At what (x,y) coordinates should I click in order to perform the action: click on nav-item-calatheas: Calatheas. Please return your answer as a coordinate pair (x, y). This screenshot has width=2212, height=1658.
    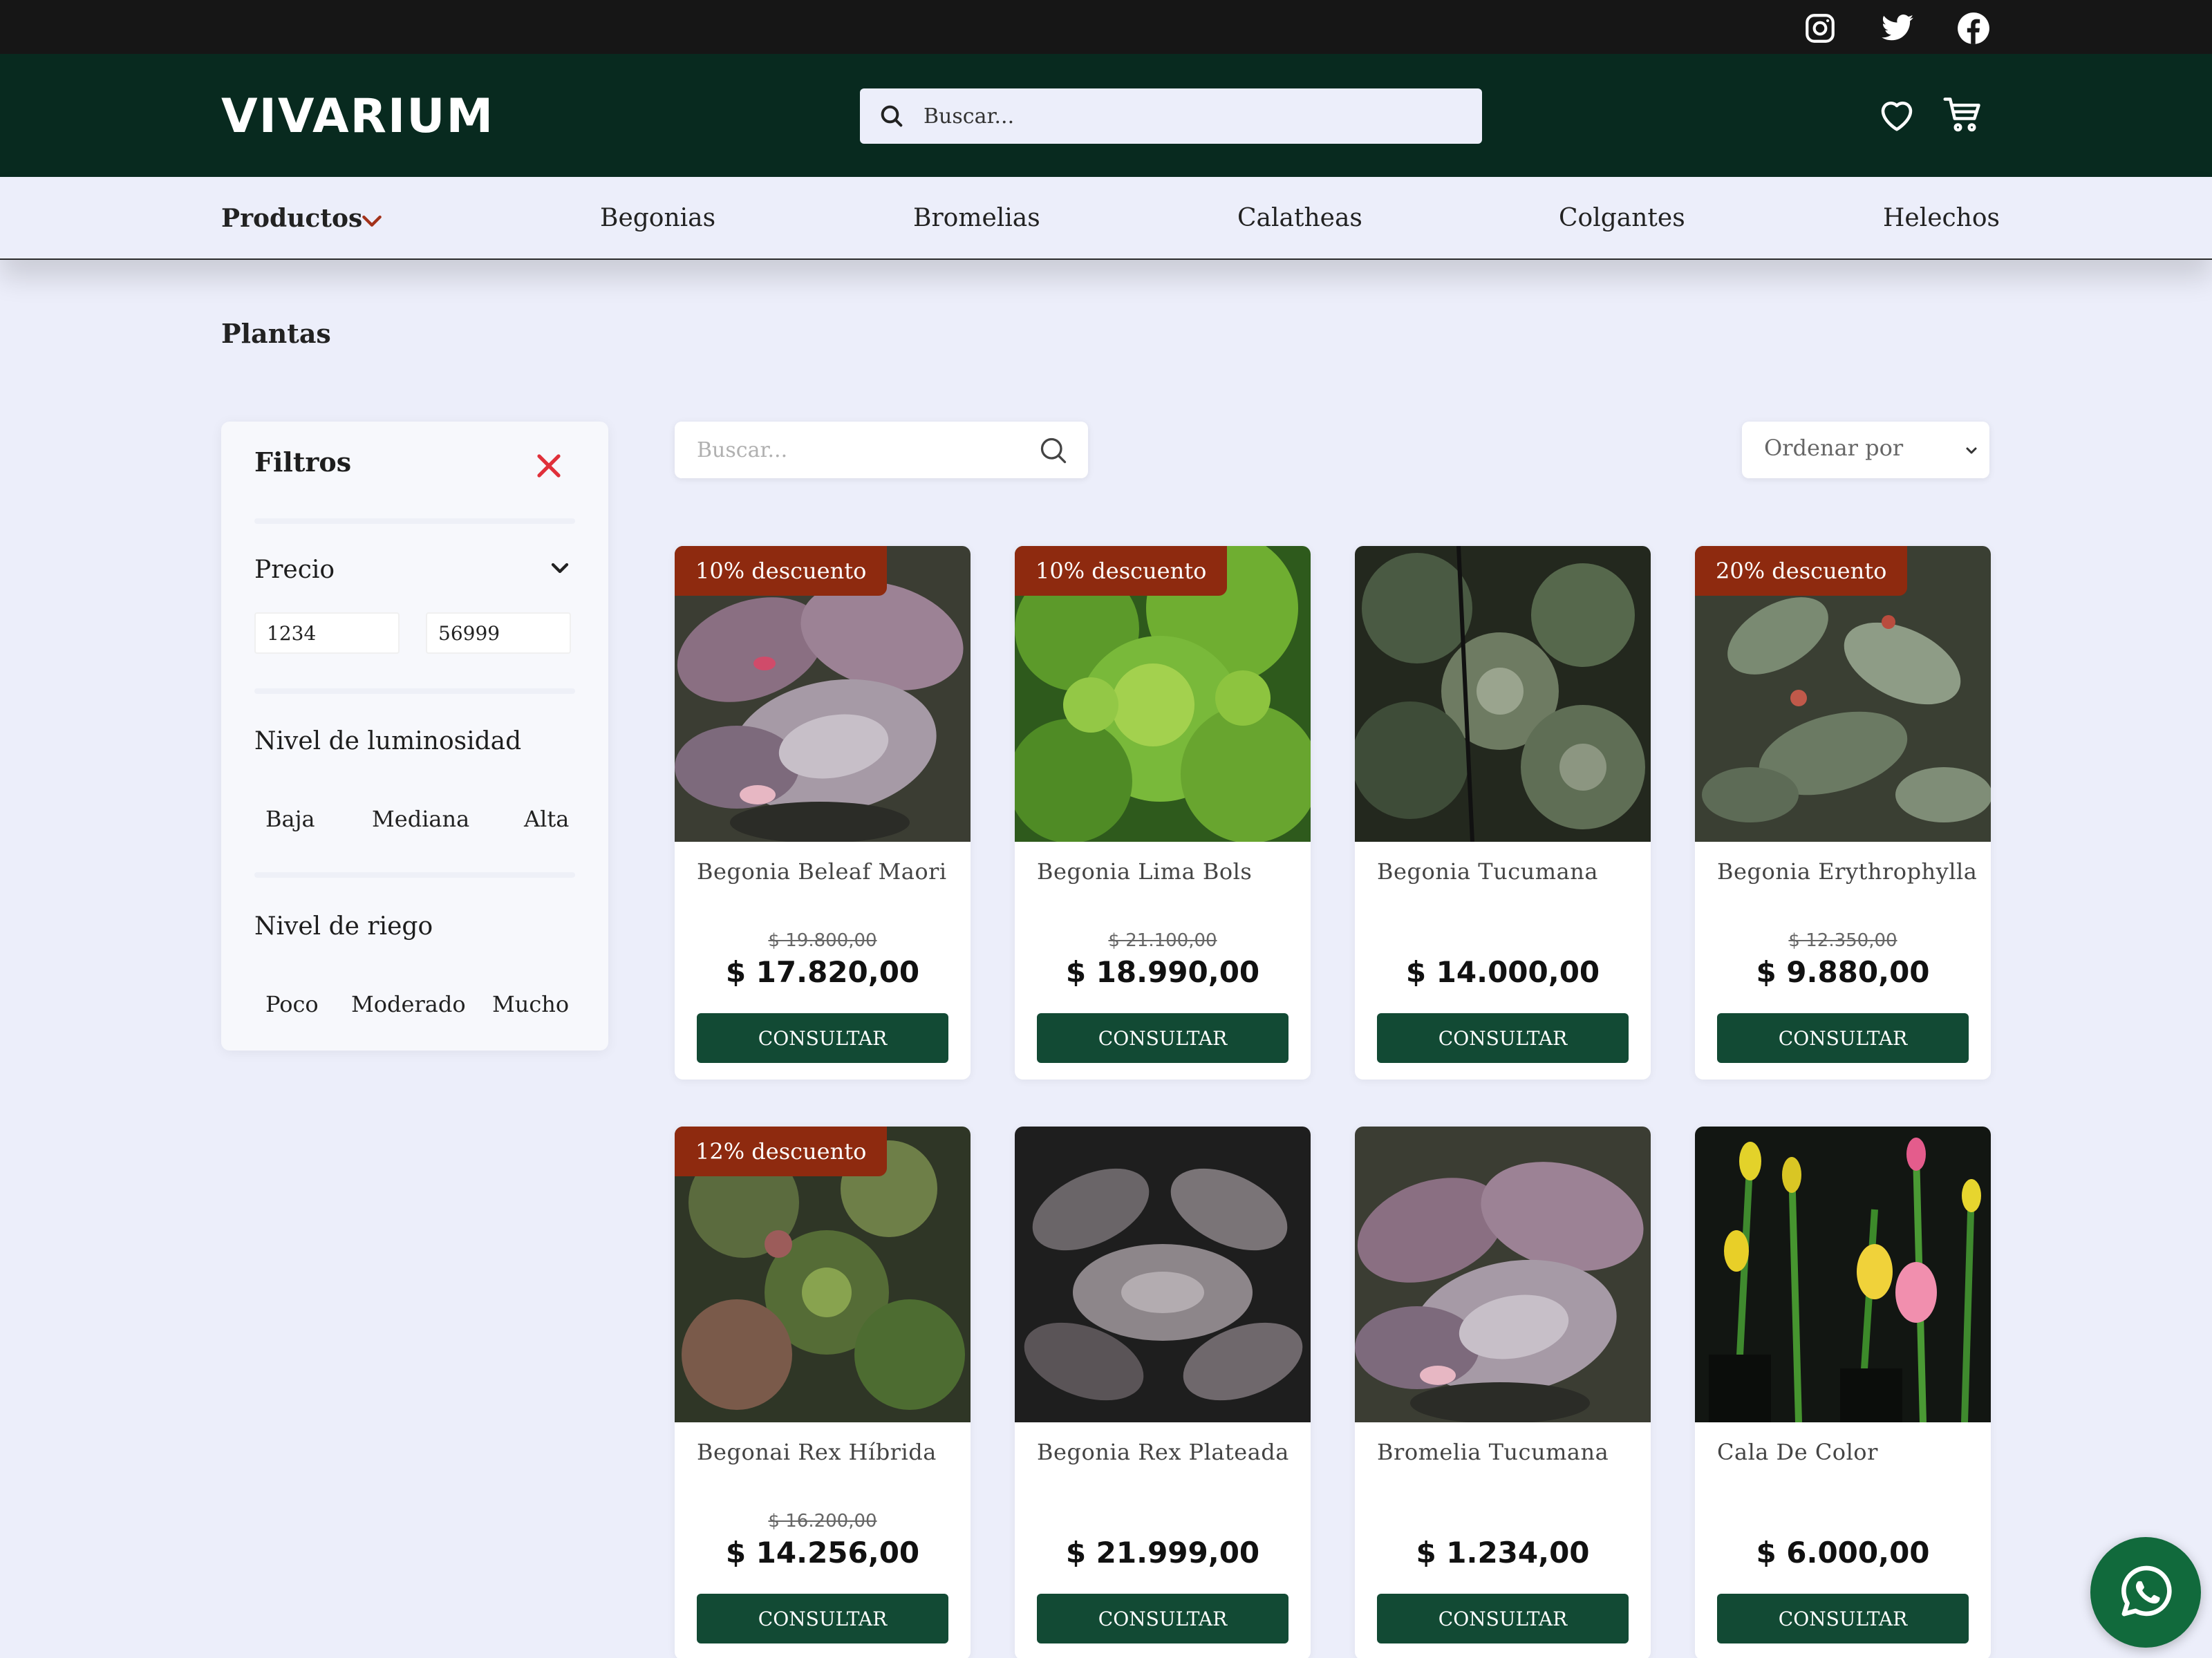
    Looking at the image, I should click on (1299, 219).